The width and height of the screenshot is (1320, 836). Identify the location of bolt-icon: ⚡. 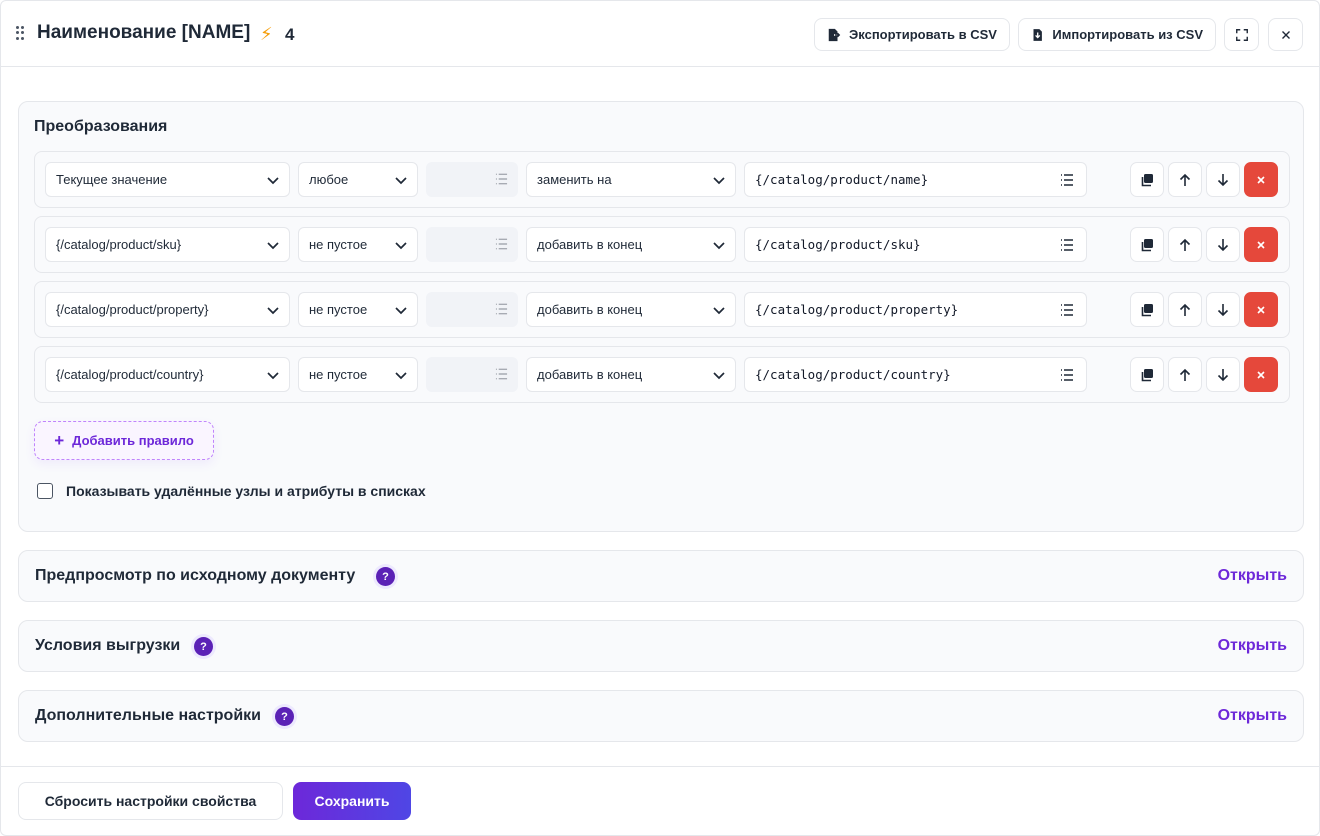
(266, 34).